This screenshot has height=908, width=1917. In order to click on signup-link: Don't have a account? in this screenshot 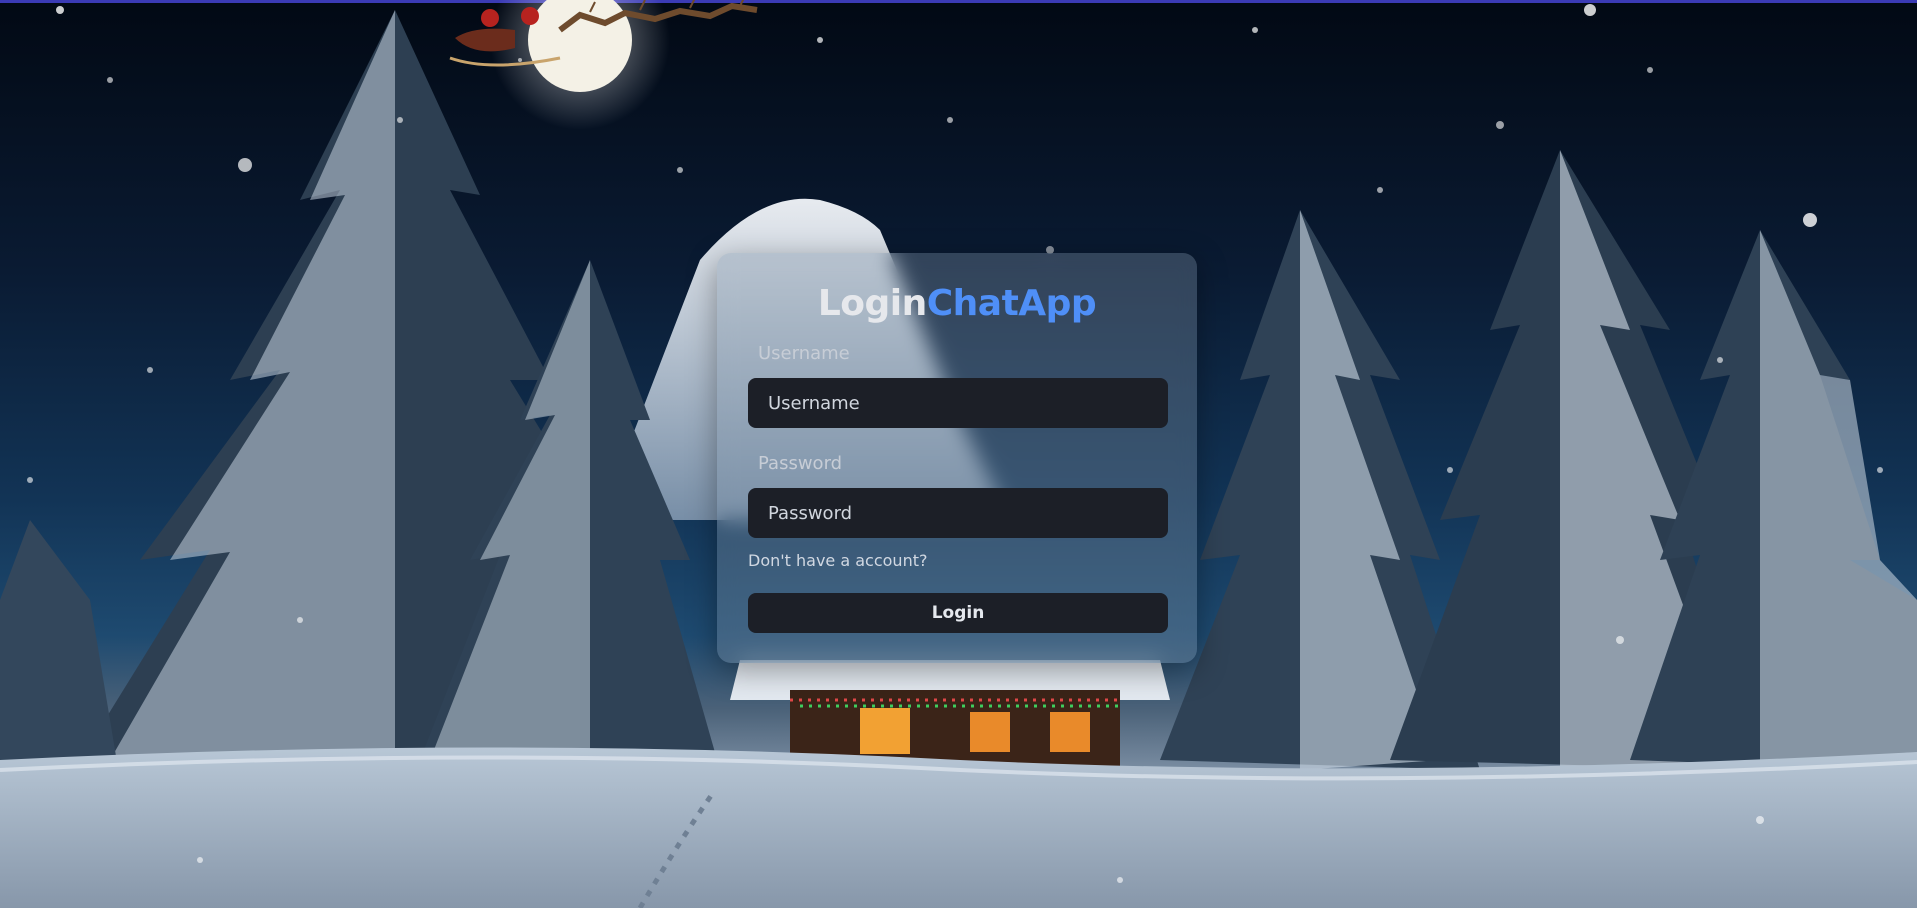, I will do `click(837, 560)`.